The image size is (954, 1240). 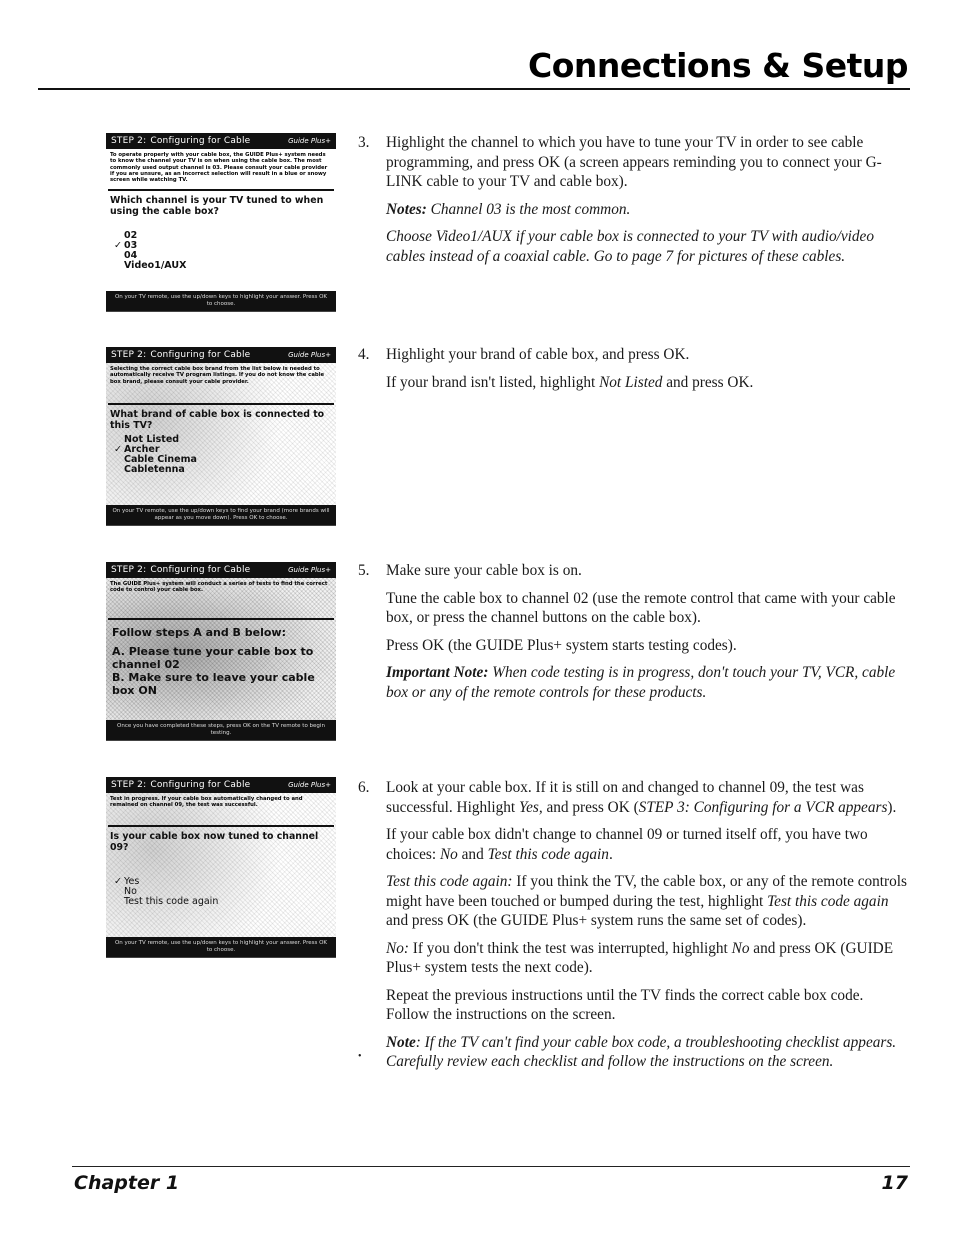 What do you see at coordinates (894, 1183) in the screenshot?
I see `page-number: 17` at bounding box center [894, 1183].